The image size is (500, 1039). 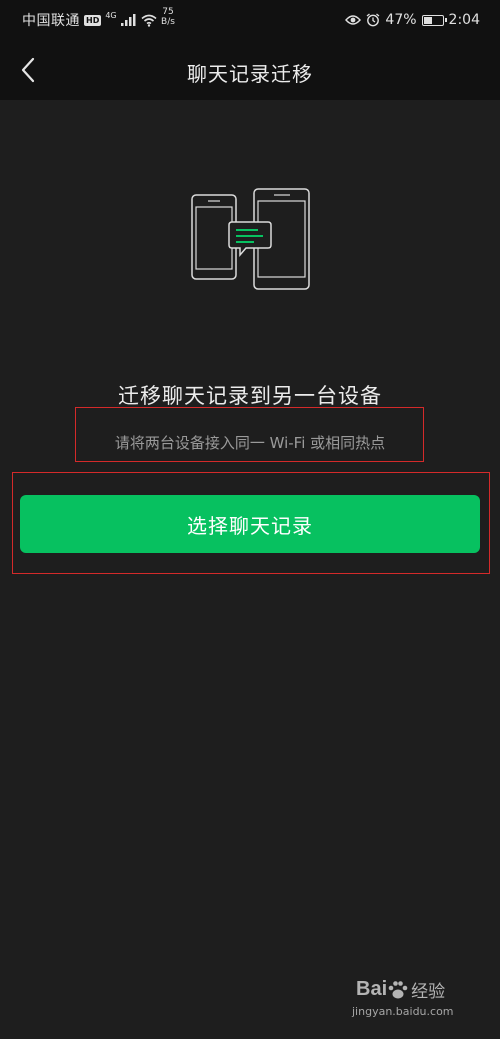 What do you see at coordinates (353, 20) in the screenshot?
I see `eye-comfort-icon` at bounding box center [353, 20].